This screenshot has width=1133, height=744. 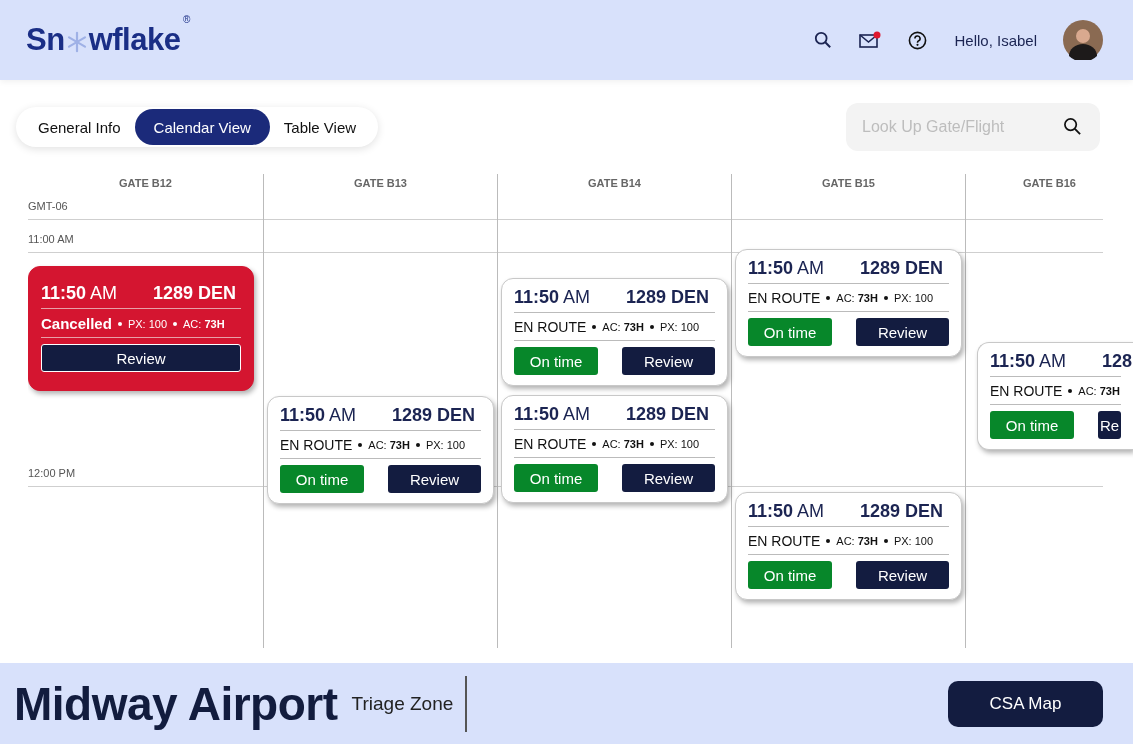 What do you see at coordinates (1083, 40) in the screenshot?
I see `avatar` at bounding box center [1083, 40].